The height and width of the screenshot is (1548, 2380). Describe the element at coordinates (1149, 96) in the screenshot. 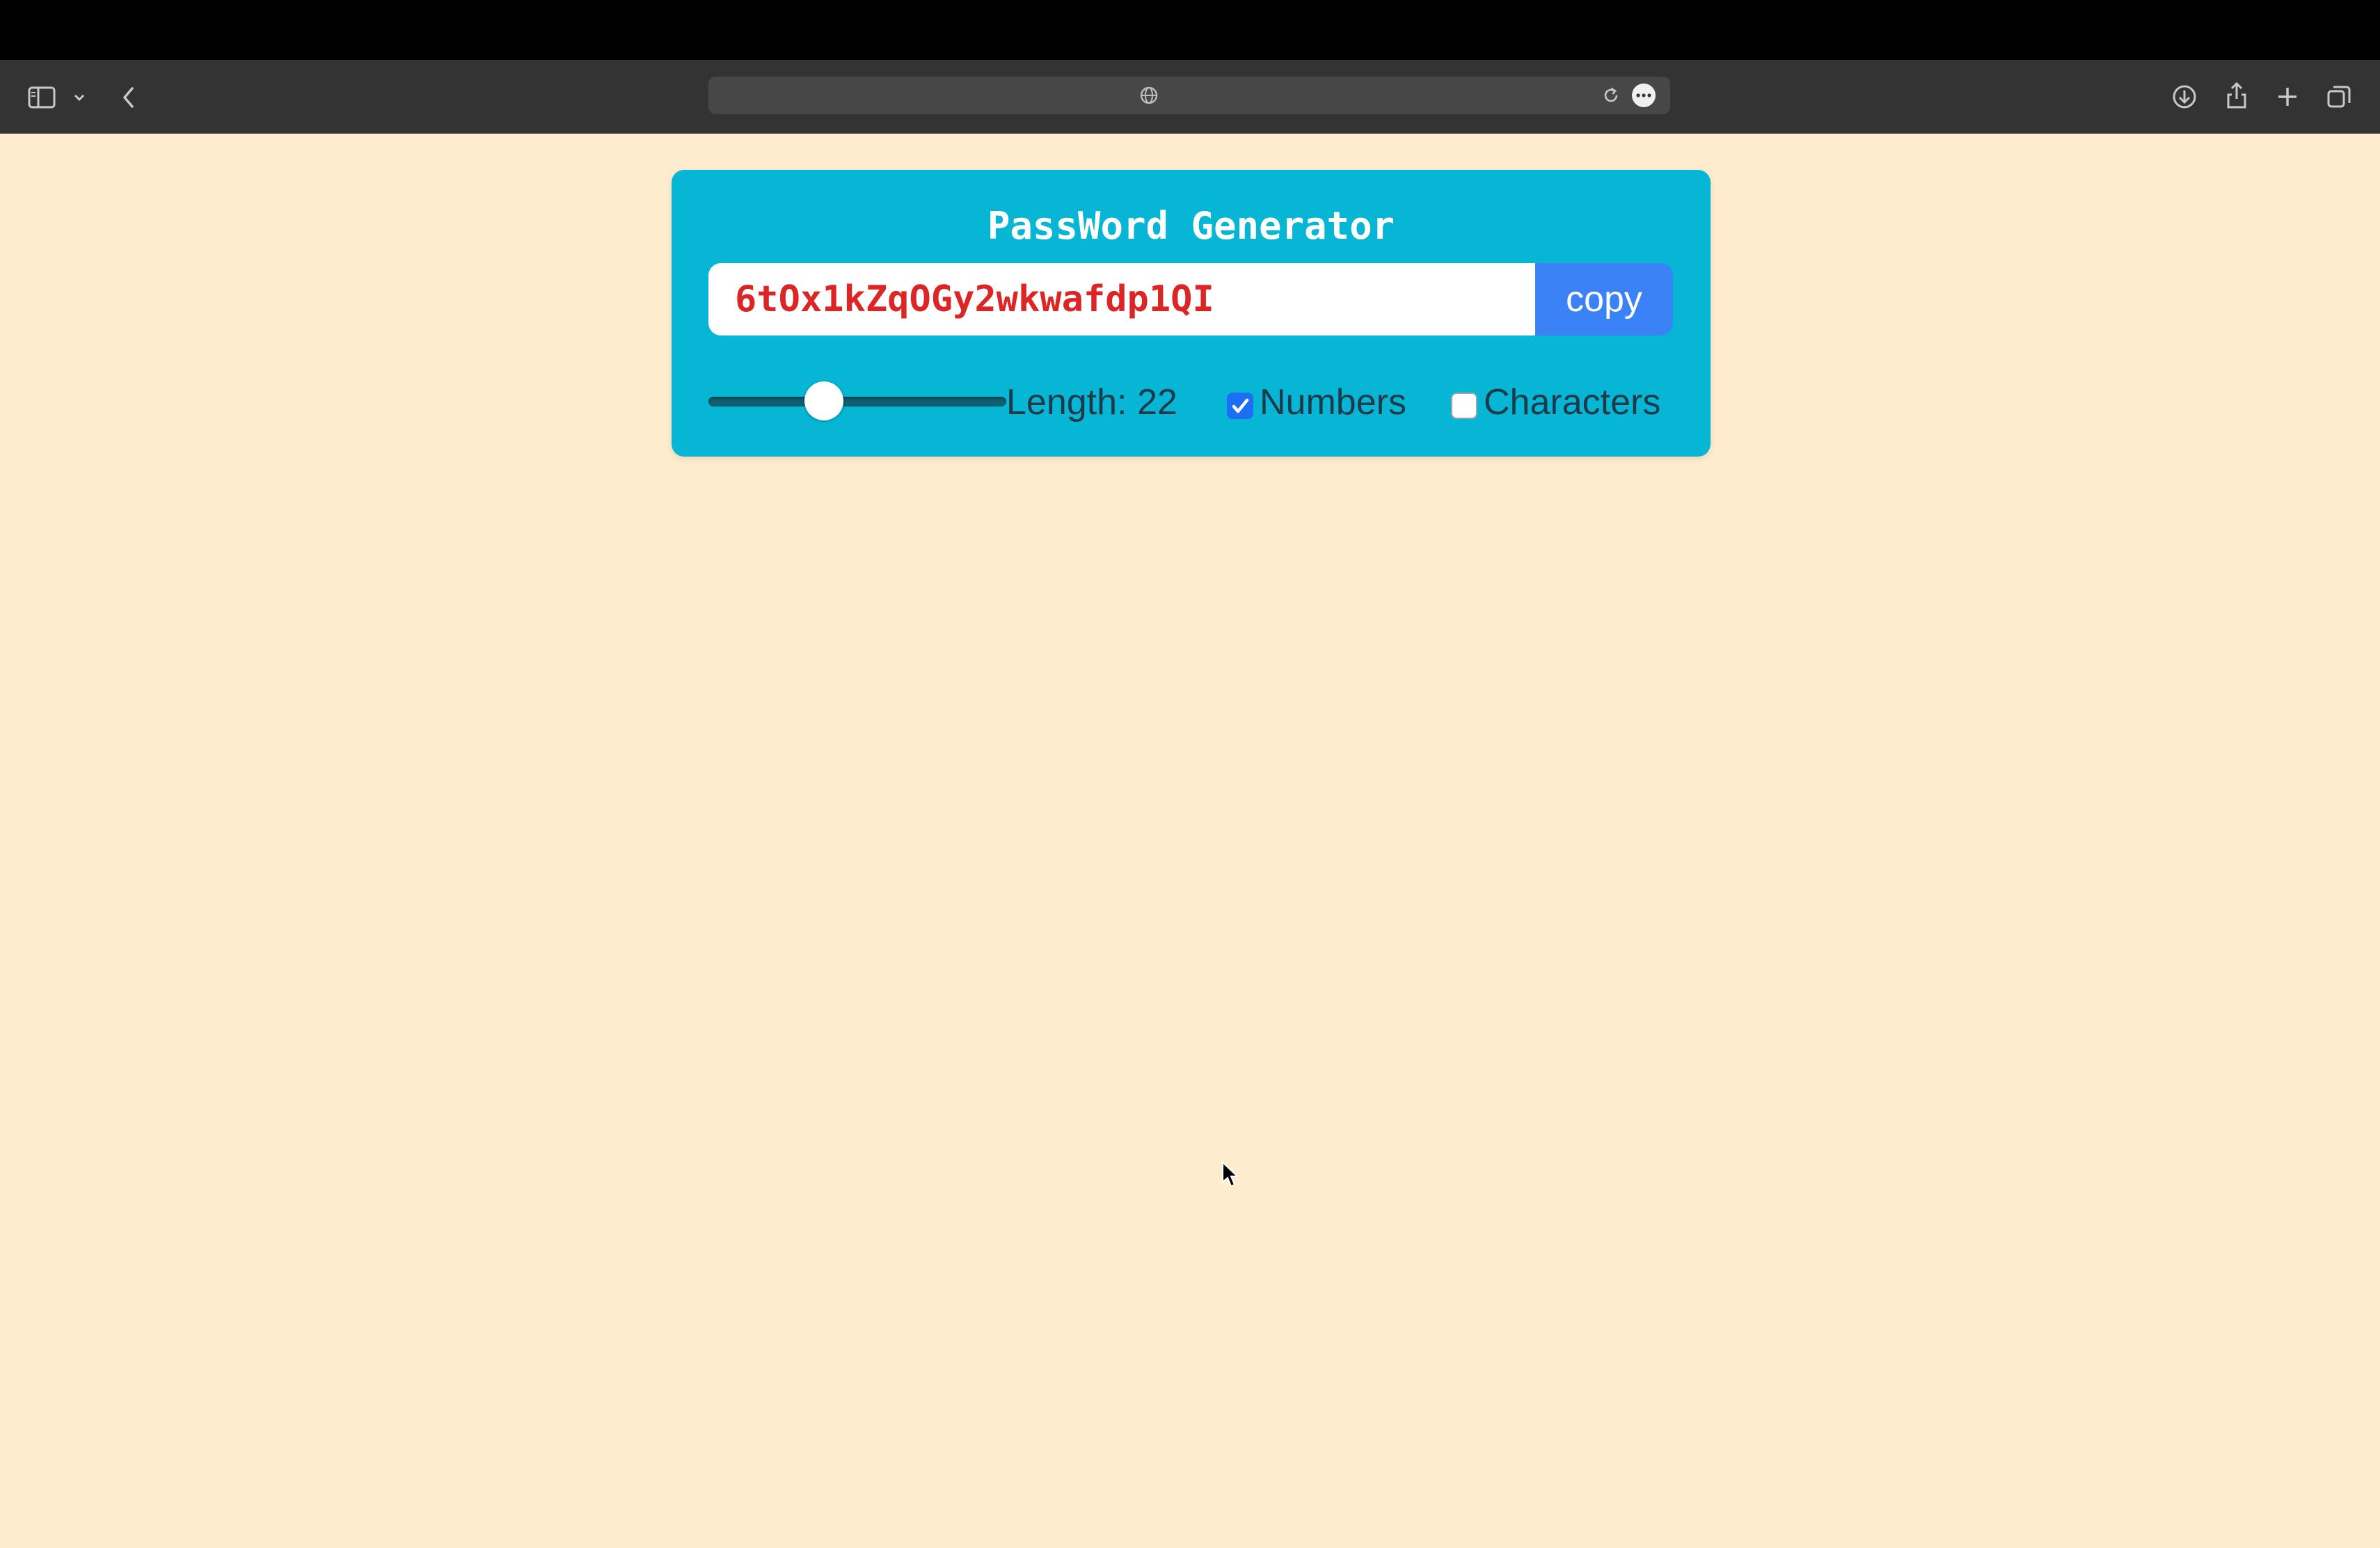

I see `globe-icon` at that location.